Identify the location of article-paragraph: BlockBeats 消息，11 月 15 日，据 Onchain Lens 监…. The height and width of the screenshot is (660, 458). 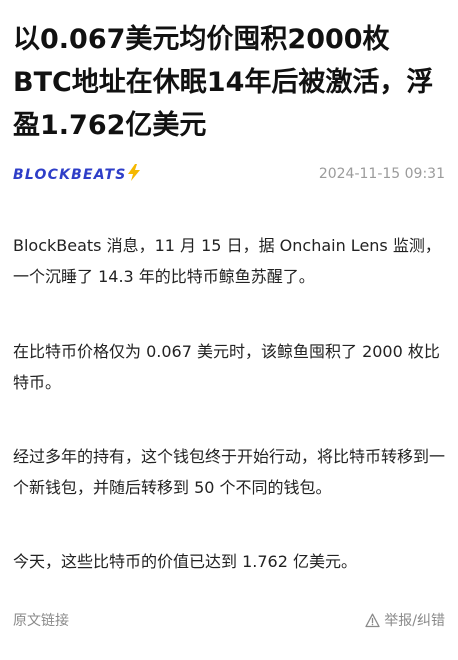
(227, 261).